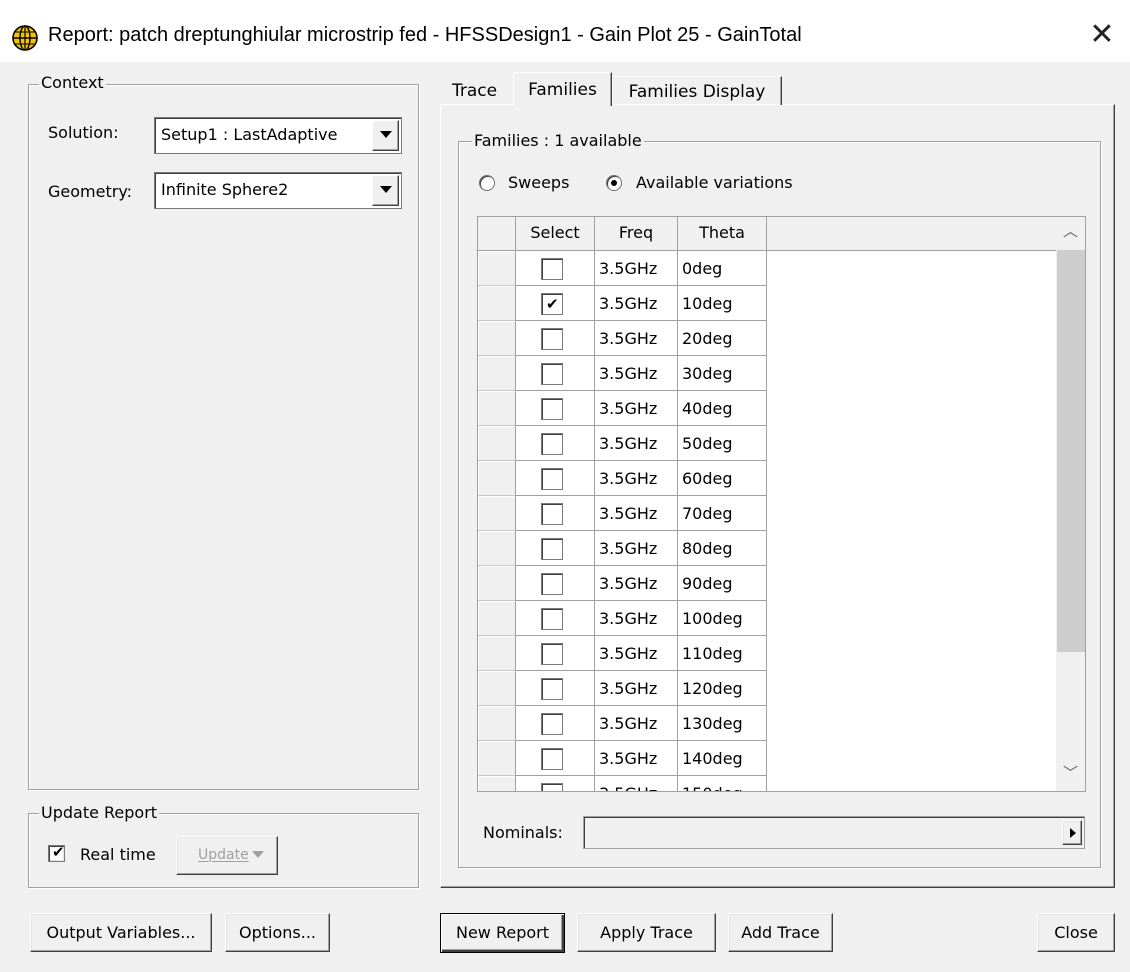 This screenshot has width=1130, height=972. I want to click on column-header-select: Select, so click(555, 234).